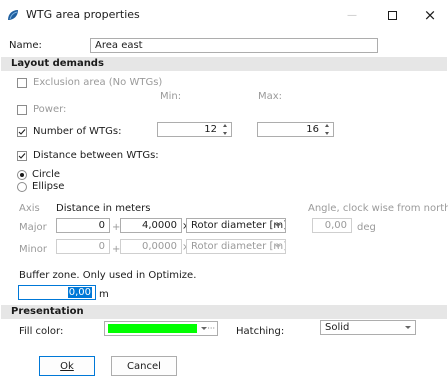 This screenshot has width=448, height=378. What do you see at coordinates (368, 327) in the screenshot?
I see `hatching-dropdown: Solid` at bounding box center [368, 327].